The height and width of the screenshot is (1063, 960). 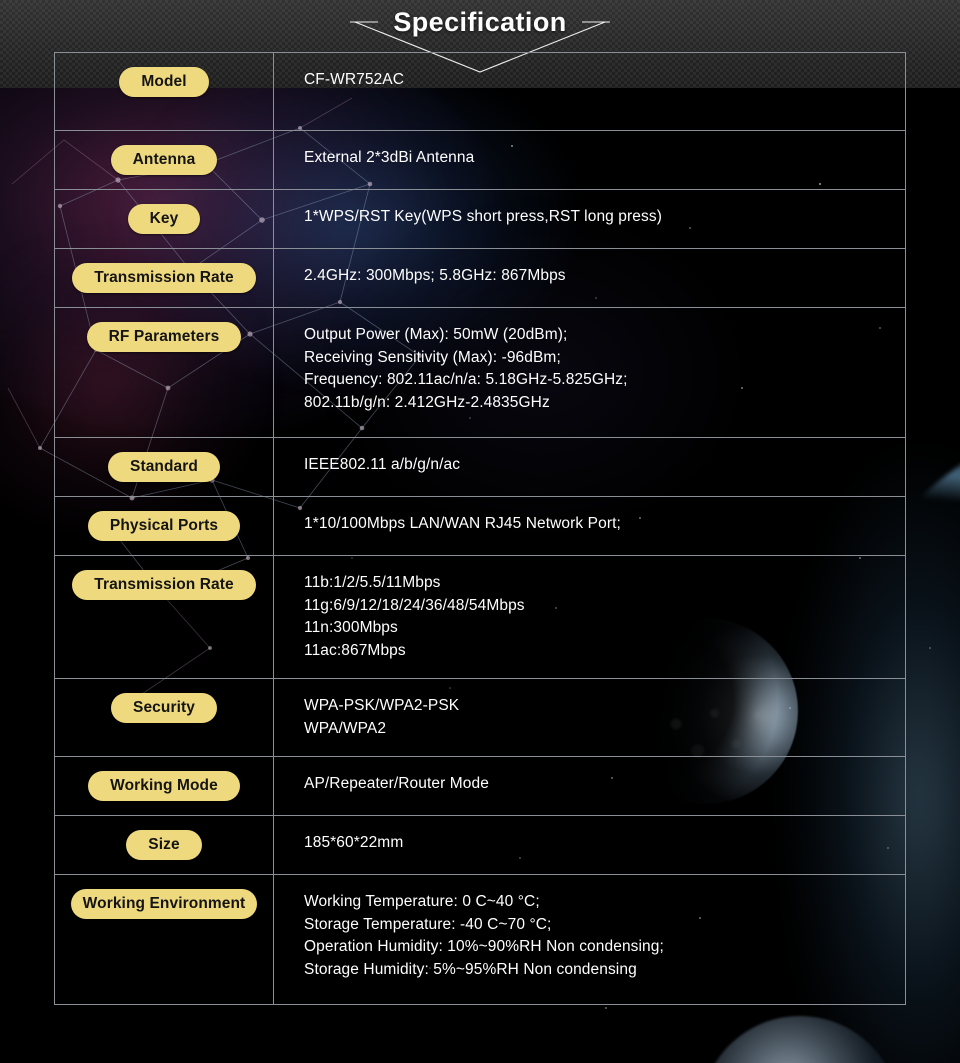 What do you see at coordinates (164, 372) in the screenshot?
I see `spec-label-cell: RF Parameters` at bounding box center [164, 372].